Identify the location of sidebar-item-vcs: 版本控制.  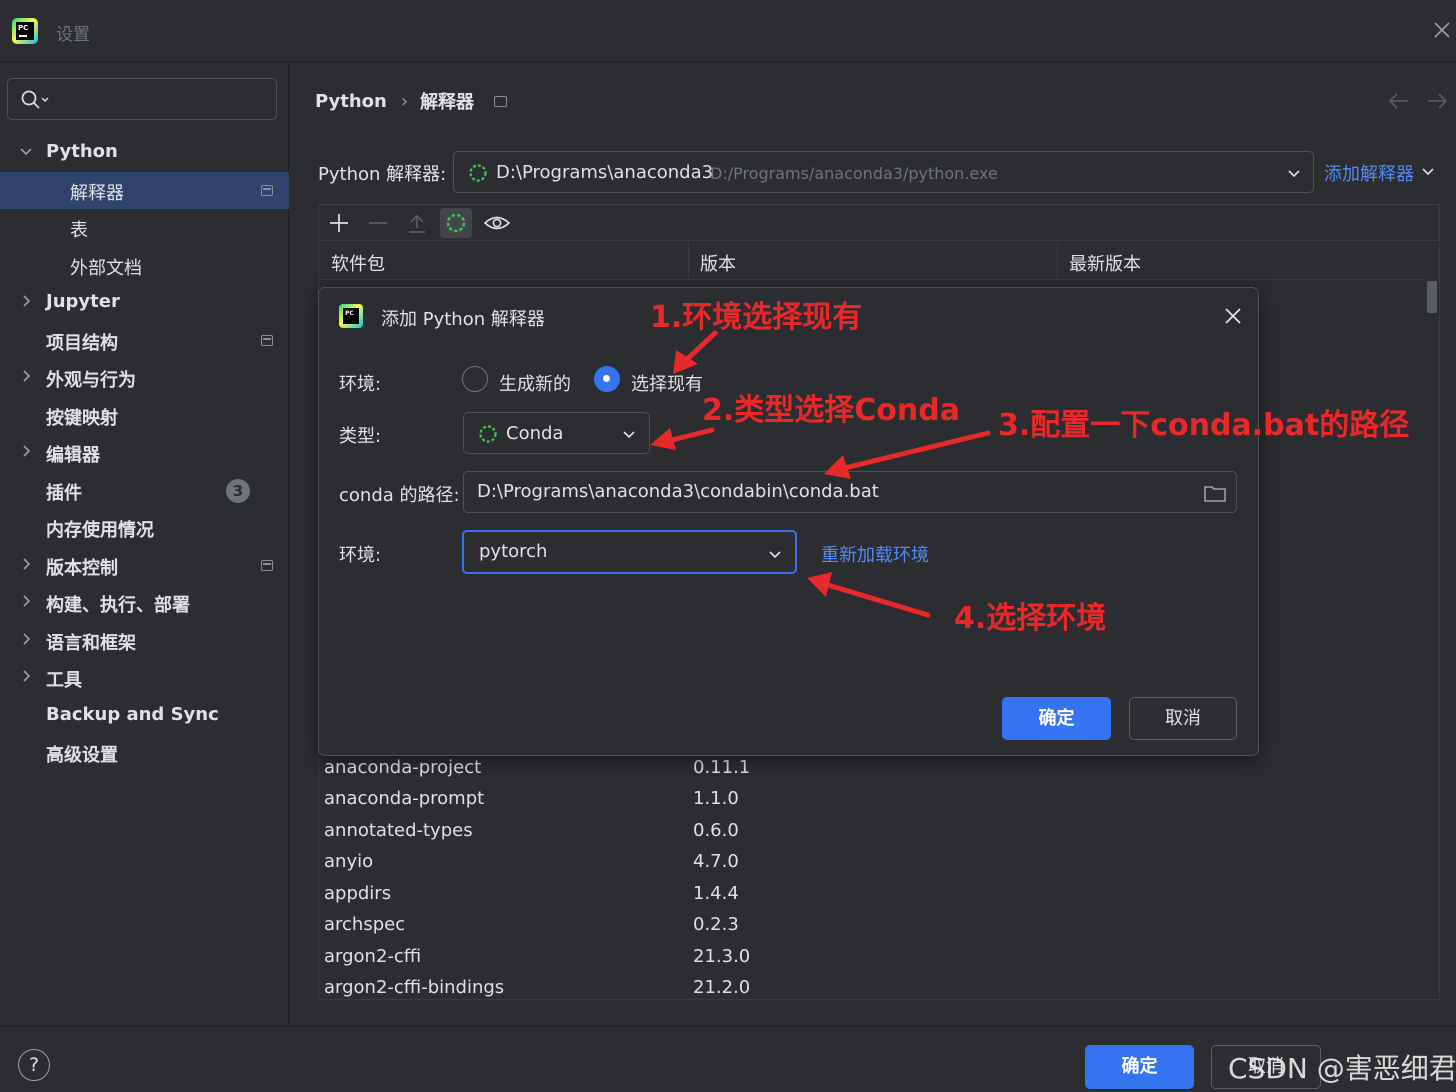
(144, 565).